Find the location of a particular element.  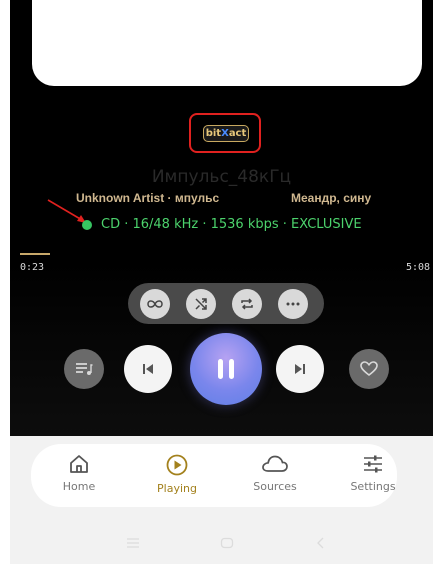

bitxact-badge: bitXact is located at coordinates (226, 133).